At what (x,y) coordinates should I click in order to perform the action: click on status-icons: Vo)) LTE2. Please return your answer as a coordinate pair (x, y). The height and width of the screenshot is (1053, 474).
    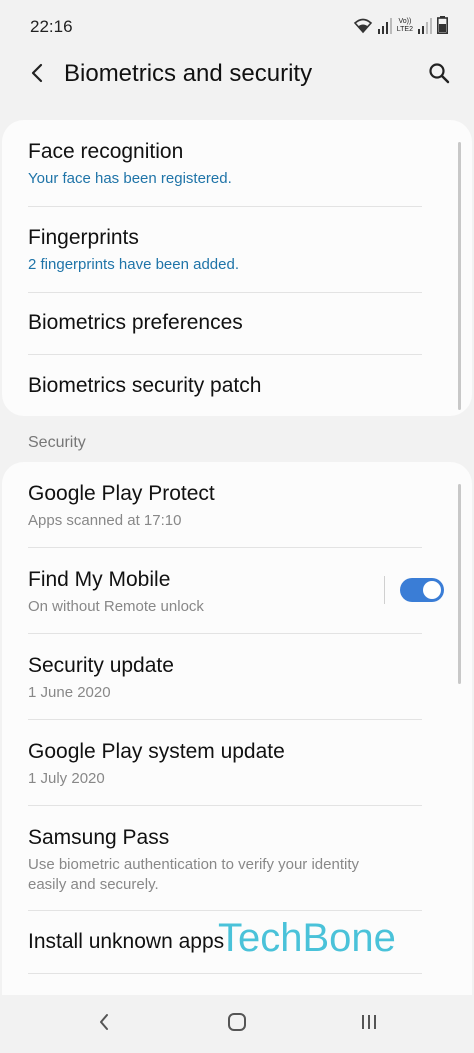
    Looking at the image, I should click on (400, 25).